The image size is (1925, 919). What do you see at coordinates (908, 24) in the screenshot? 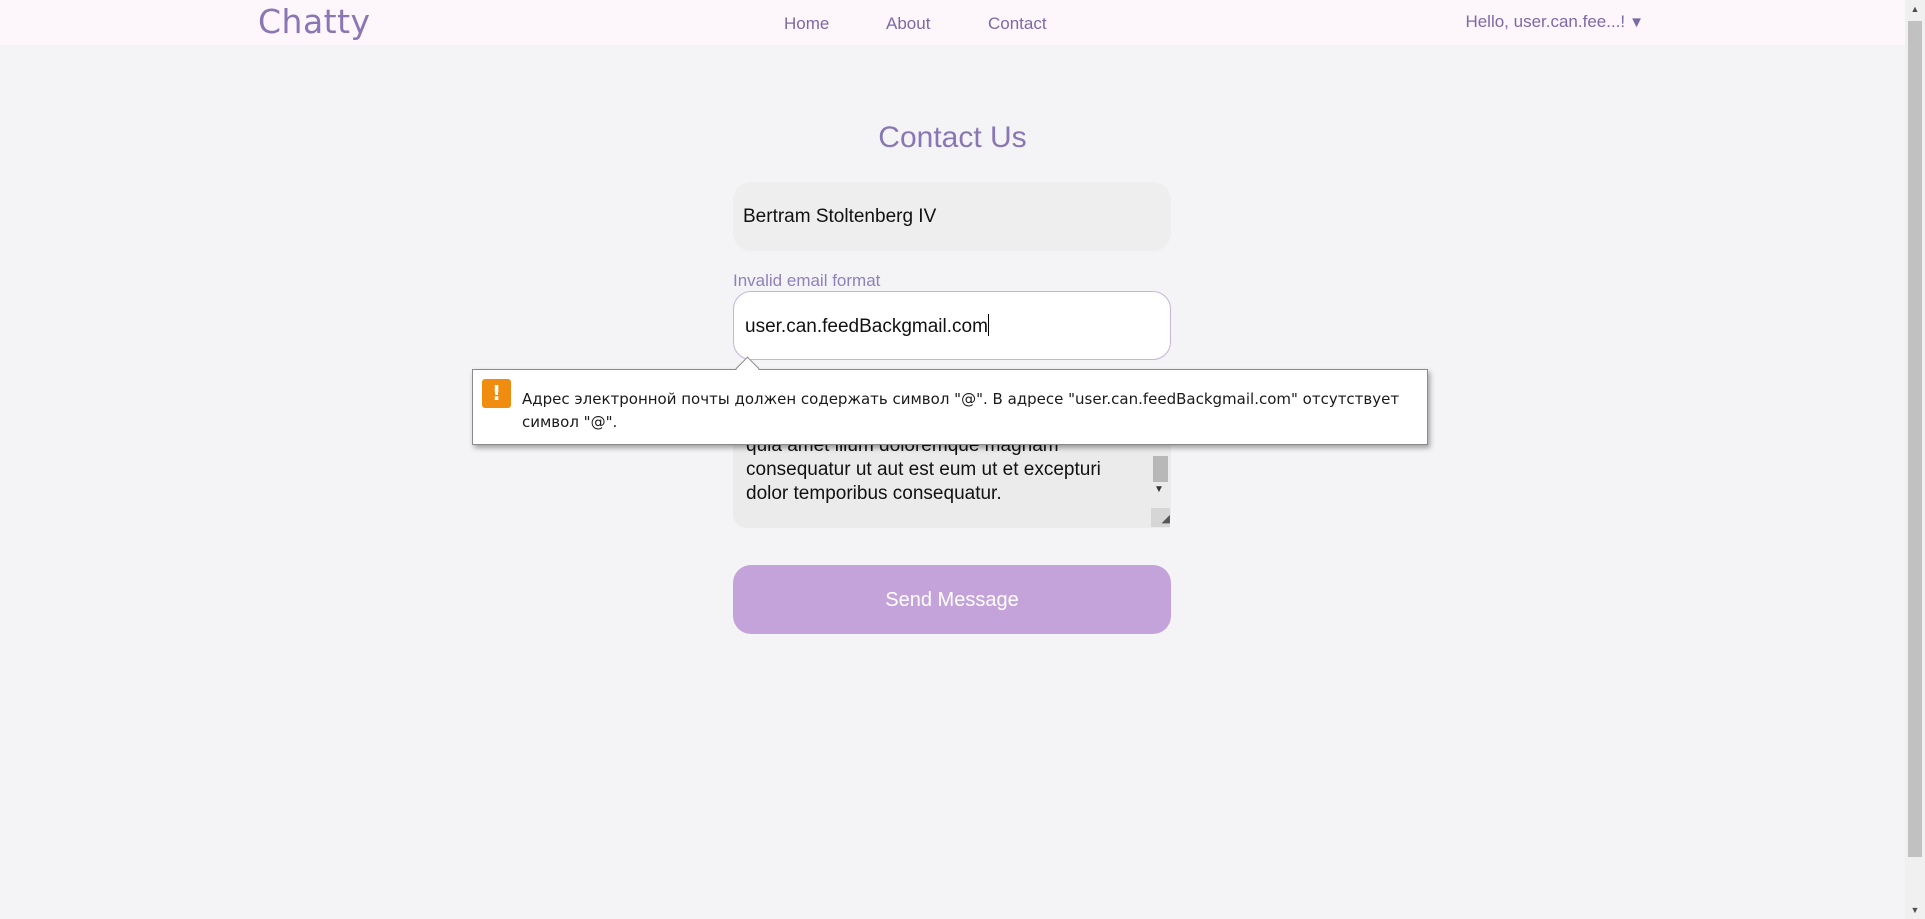
I see `nav-about-link: About` at bounding box center [908, 24].